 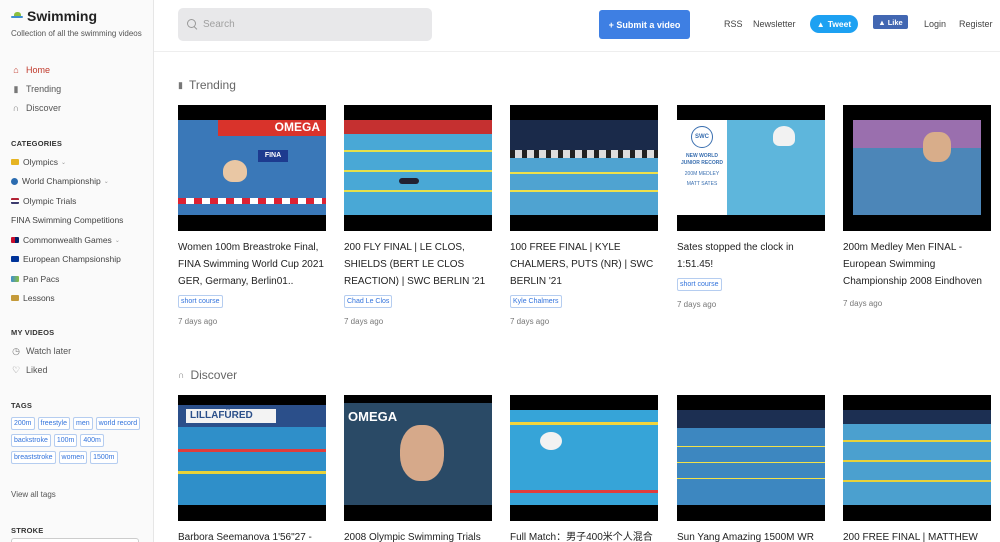 What do you see at coordinates (35, 279) in the screenshot?
I see `category-pan-pacs: Pan Pacs` at bounding box center [35, 279].